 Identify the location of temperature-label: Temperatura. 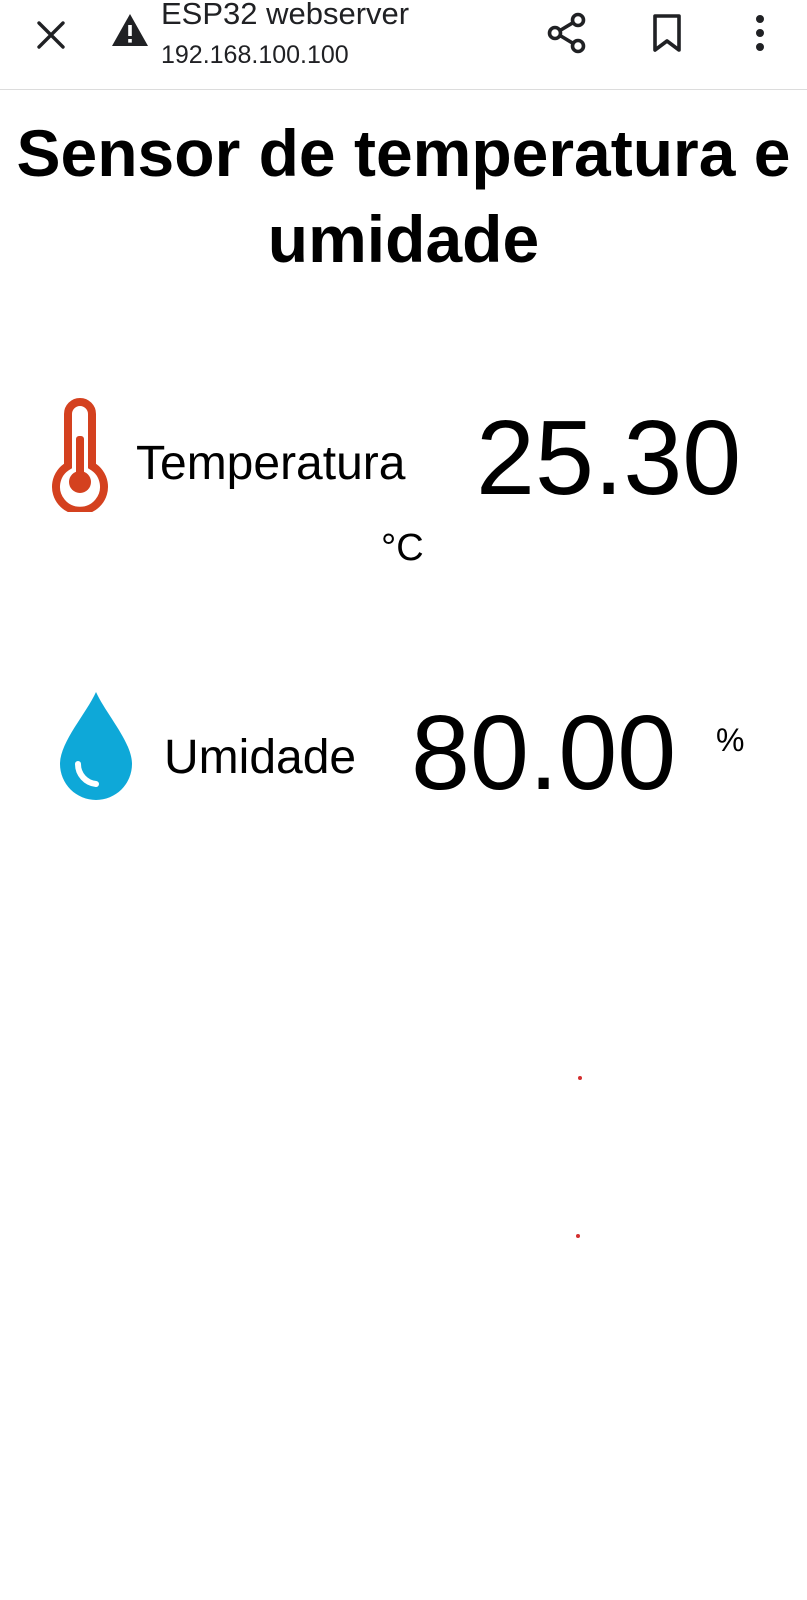
(271, 463).